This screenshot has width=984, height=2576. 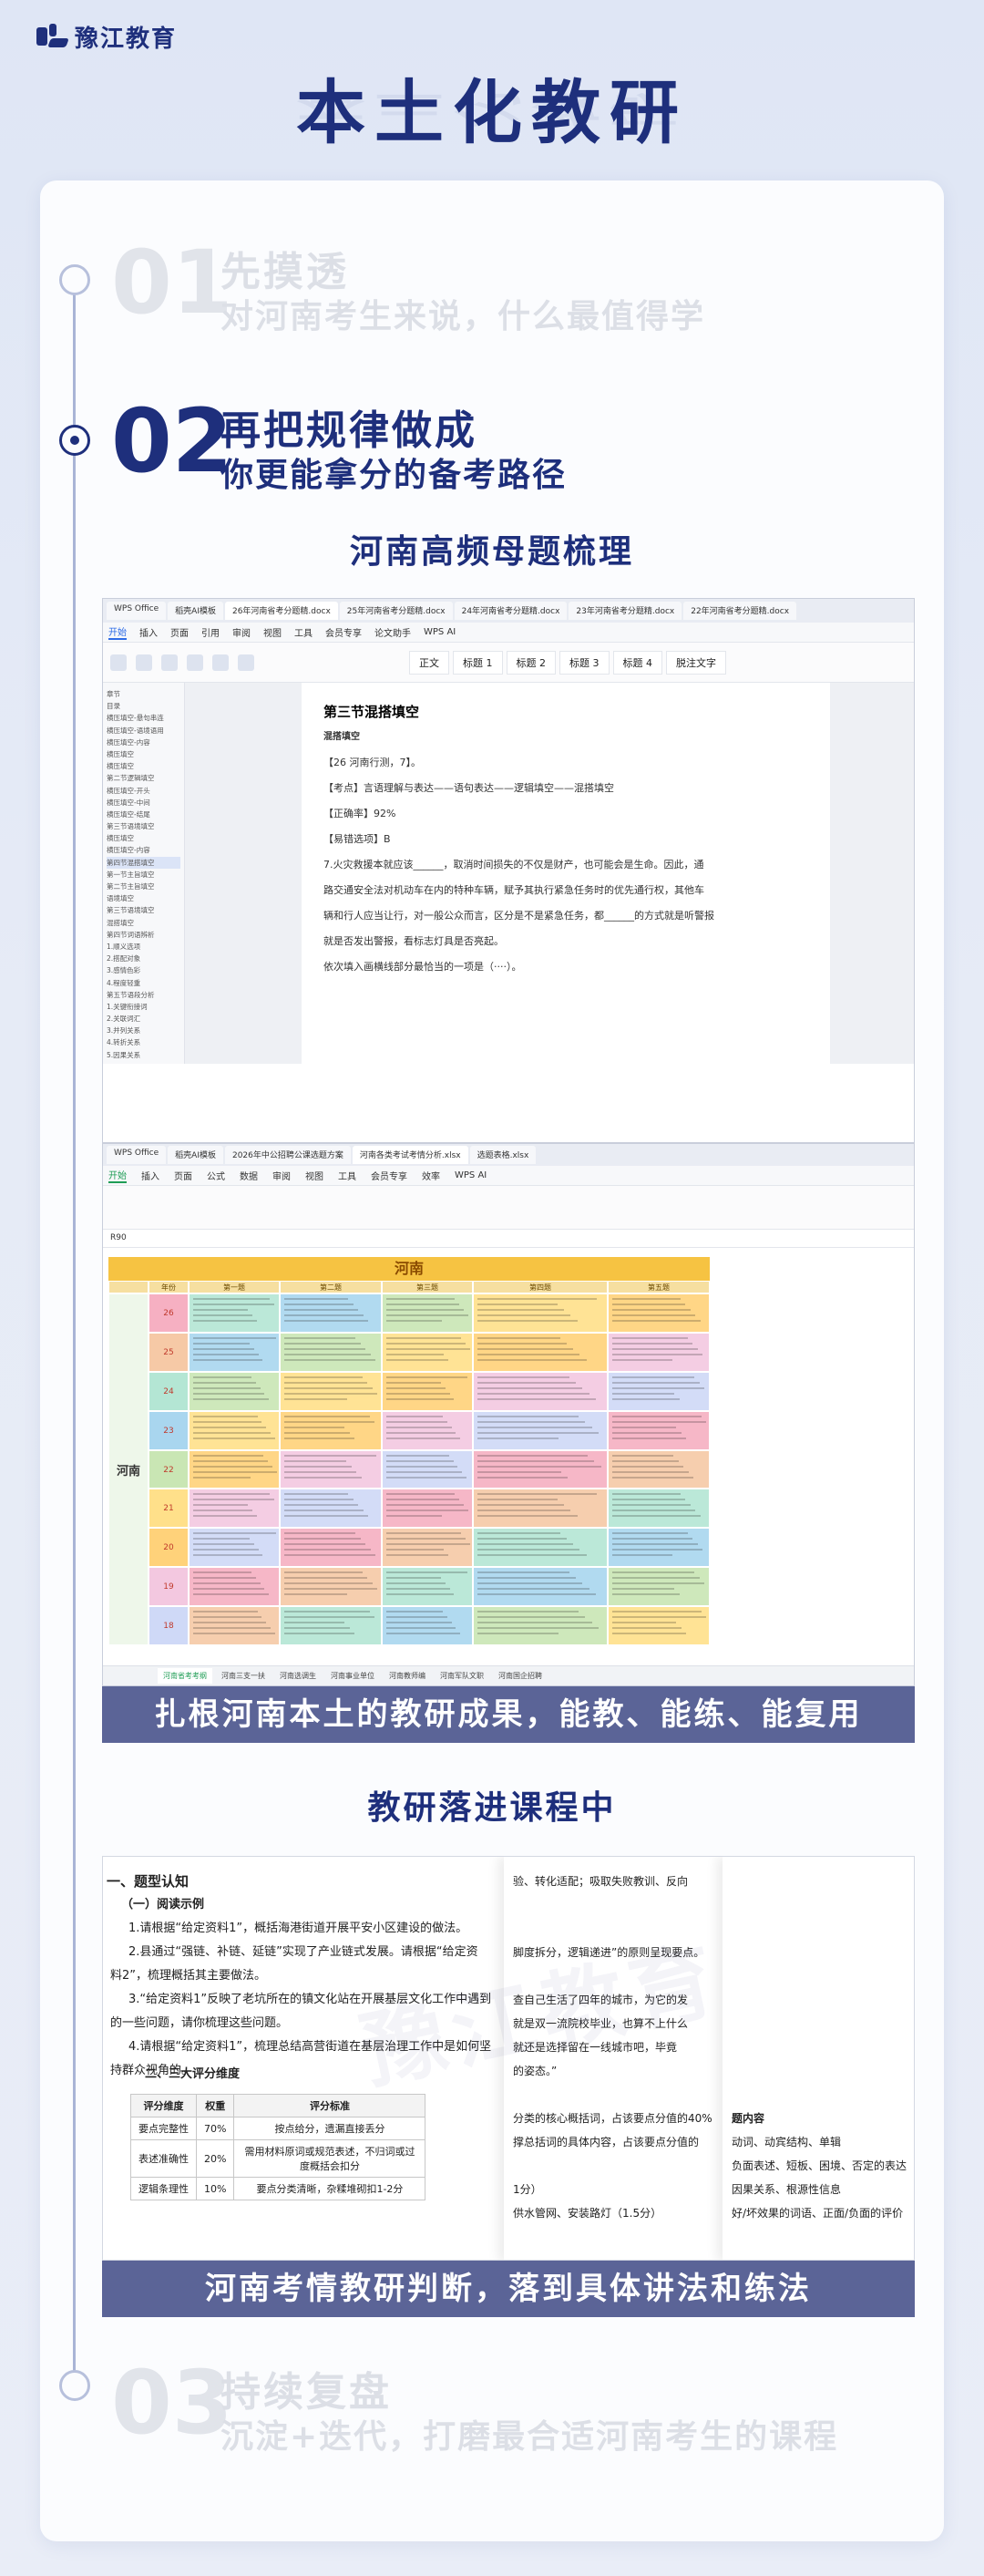 I want to click on worksheet-tab: 河南省考考纲, so click(x=185, y=1676).